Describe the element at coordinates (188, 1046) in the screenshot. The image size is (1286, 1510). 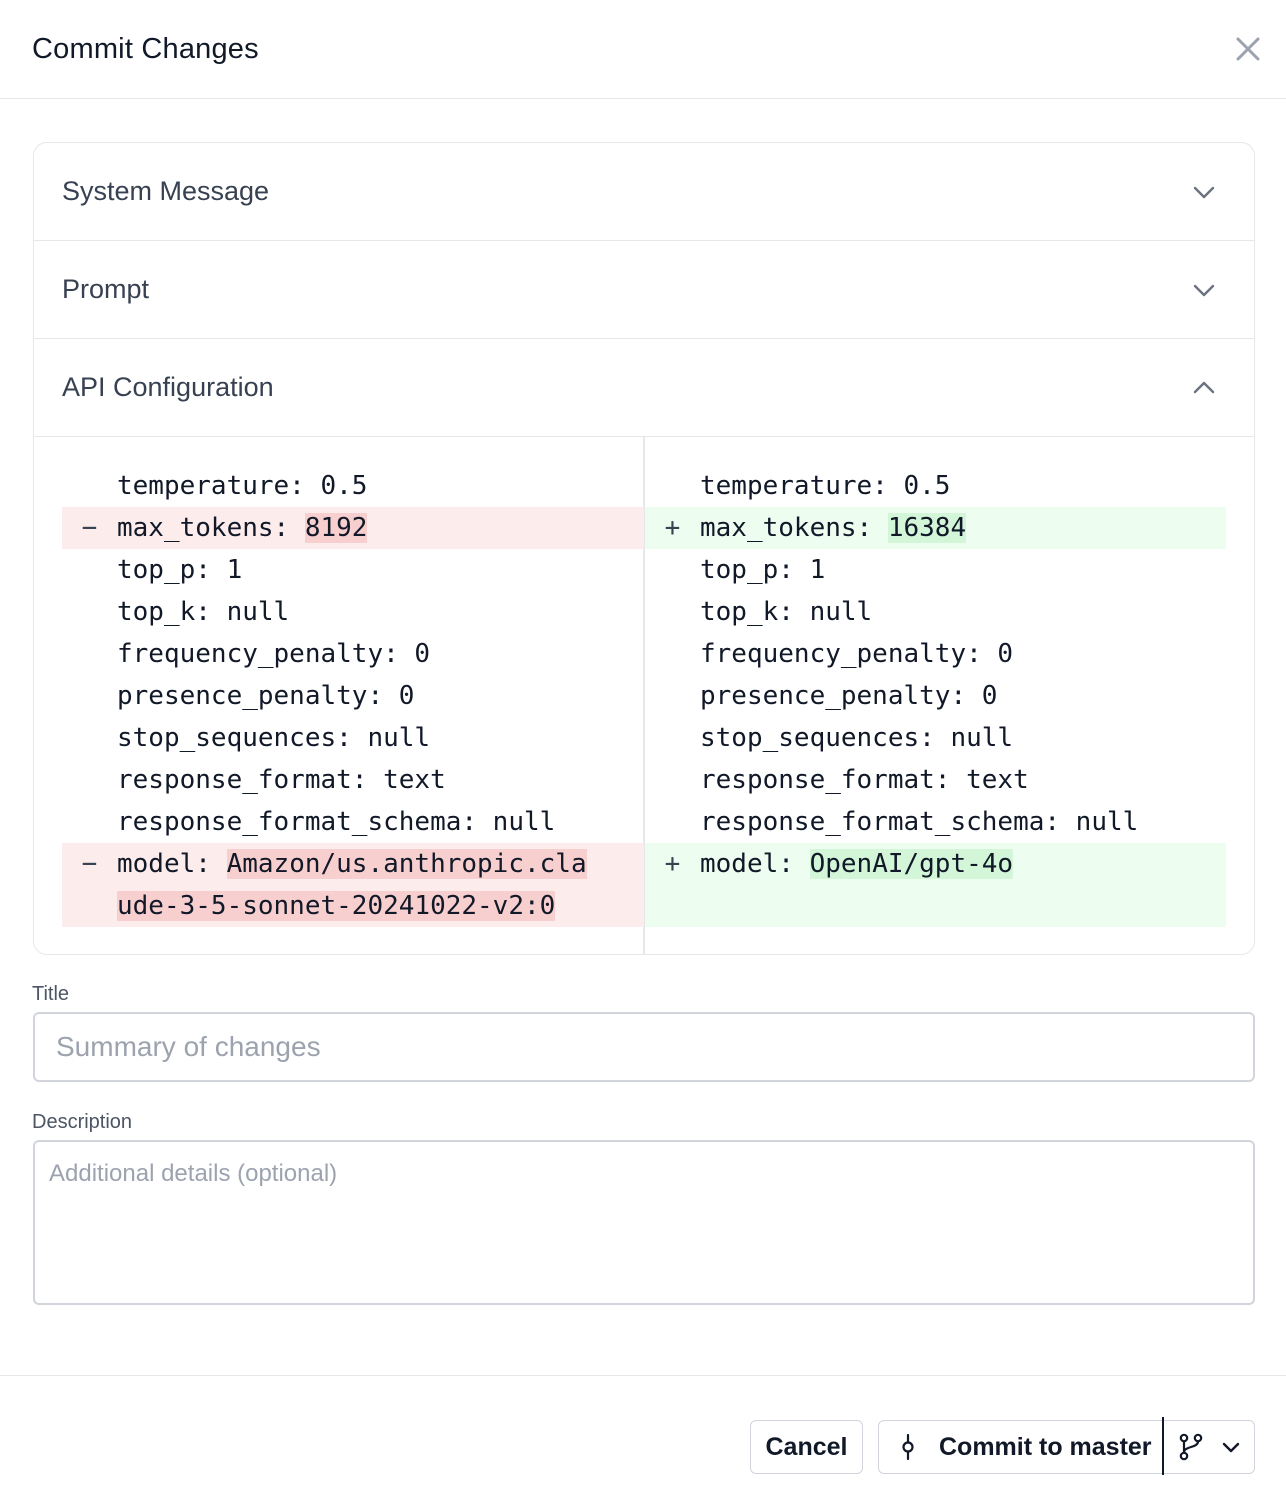
I see `title-placeholder: Summary of changes` at that location.